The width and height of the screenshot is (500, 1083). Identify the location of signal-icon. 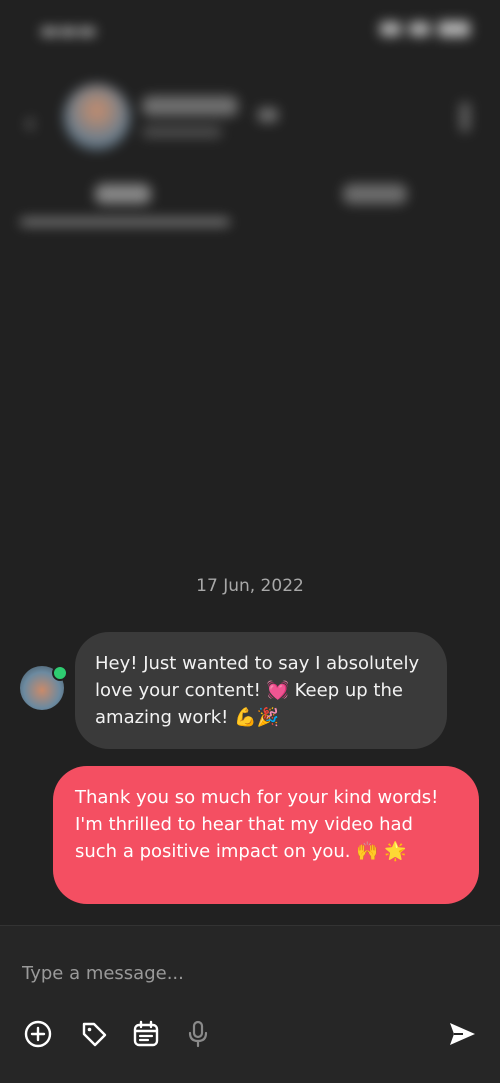
(390, 29).